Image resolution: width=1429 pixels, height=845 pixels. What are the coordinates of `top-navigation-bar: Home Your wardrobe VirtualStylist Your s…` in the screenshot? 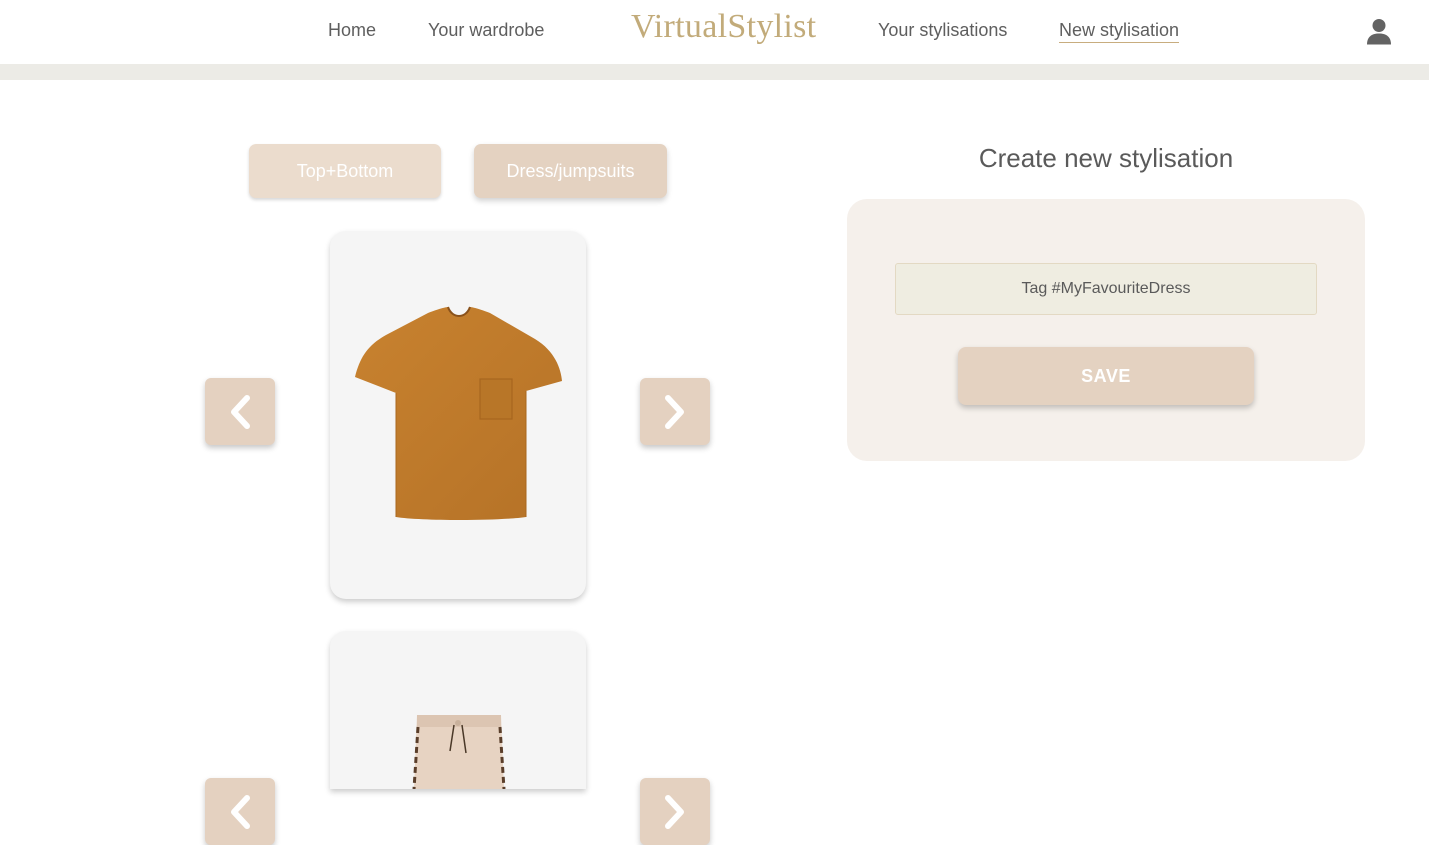 It's located at (714, 32).